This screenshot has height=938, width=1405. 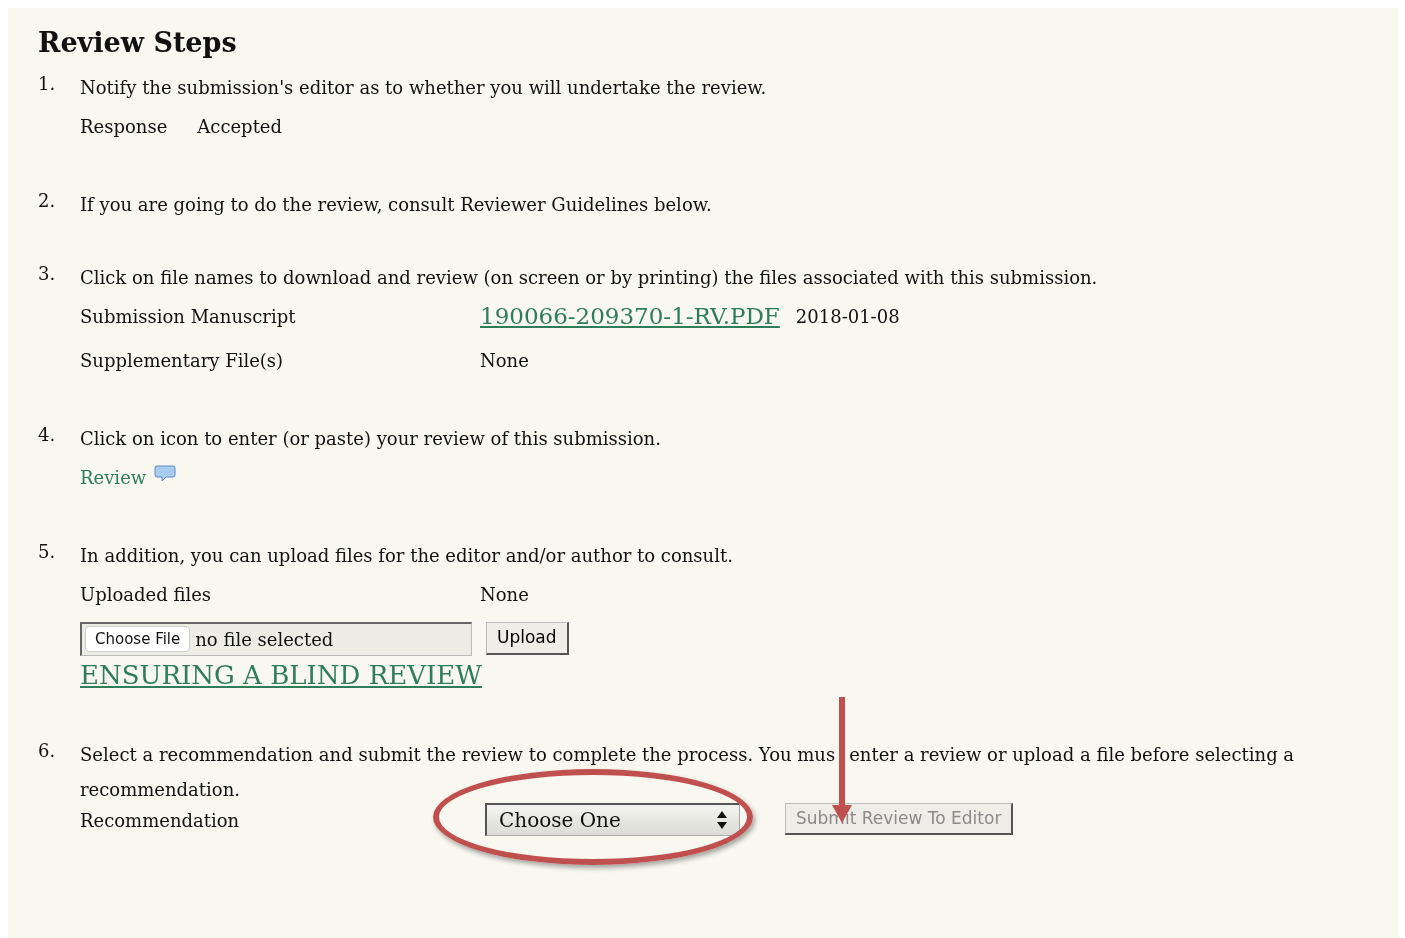 What do you see at coordinates (612, 819) in the screenshot?
I see `recommendation-select: Choose One` at bounding box center [612, 819].